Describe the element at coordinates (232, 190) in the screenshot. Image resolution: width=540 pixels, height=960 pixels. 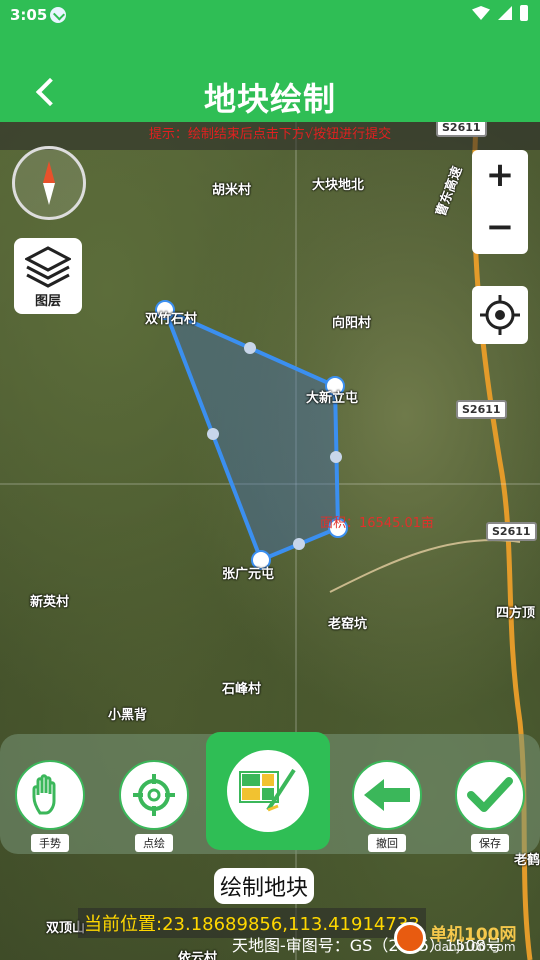
I see `map-place-label: 胡米村` at that location.